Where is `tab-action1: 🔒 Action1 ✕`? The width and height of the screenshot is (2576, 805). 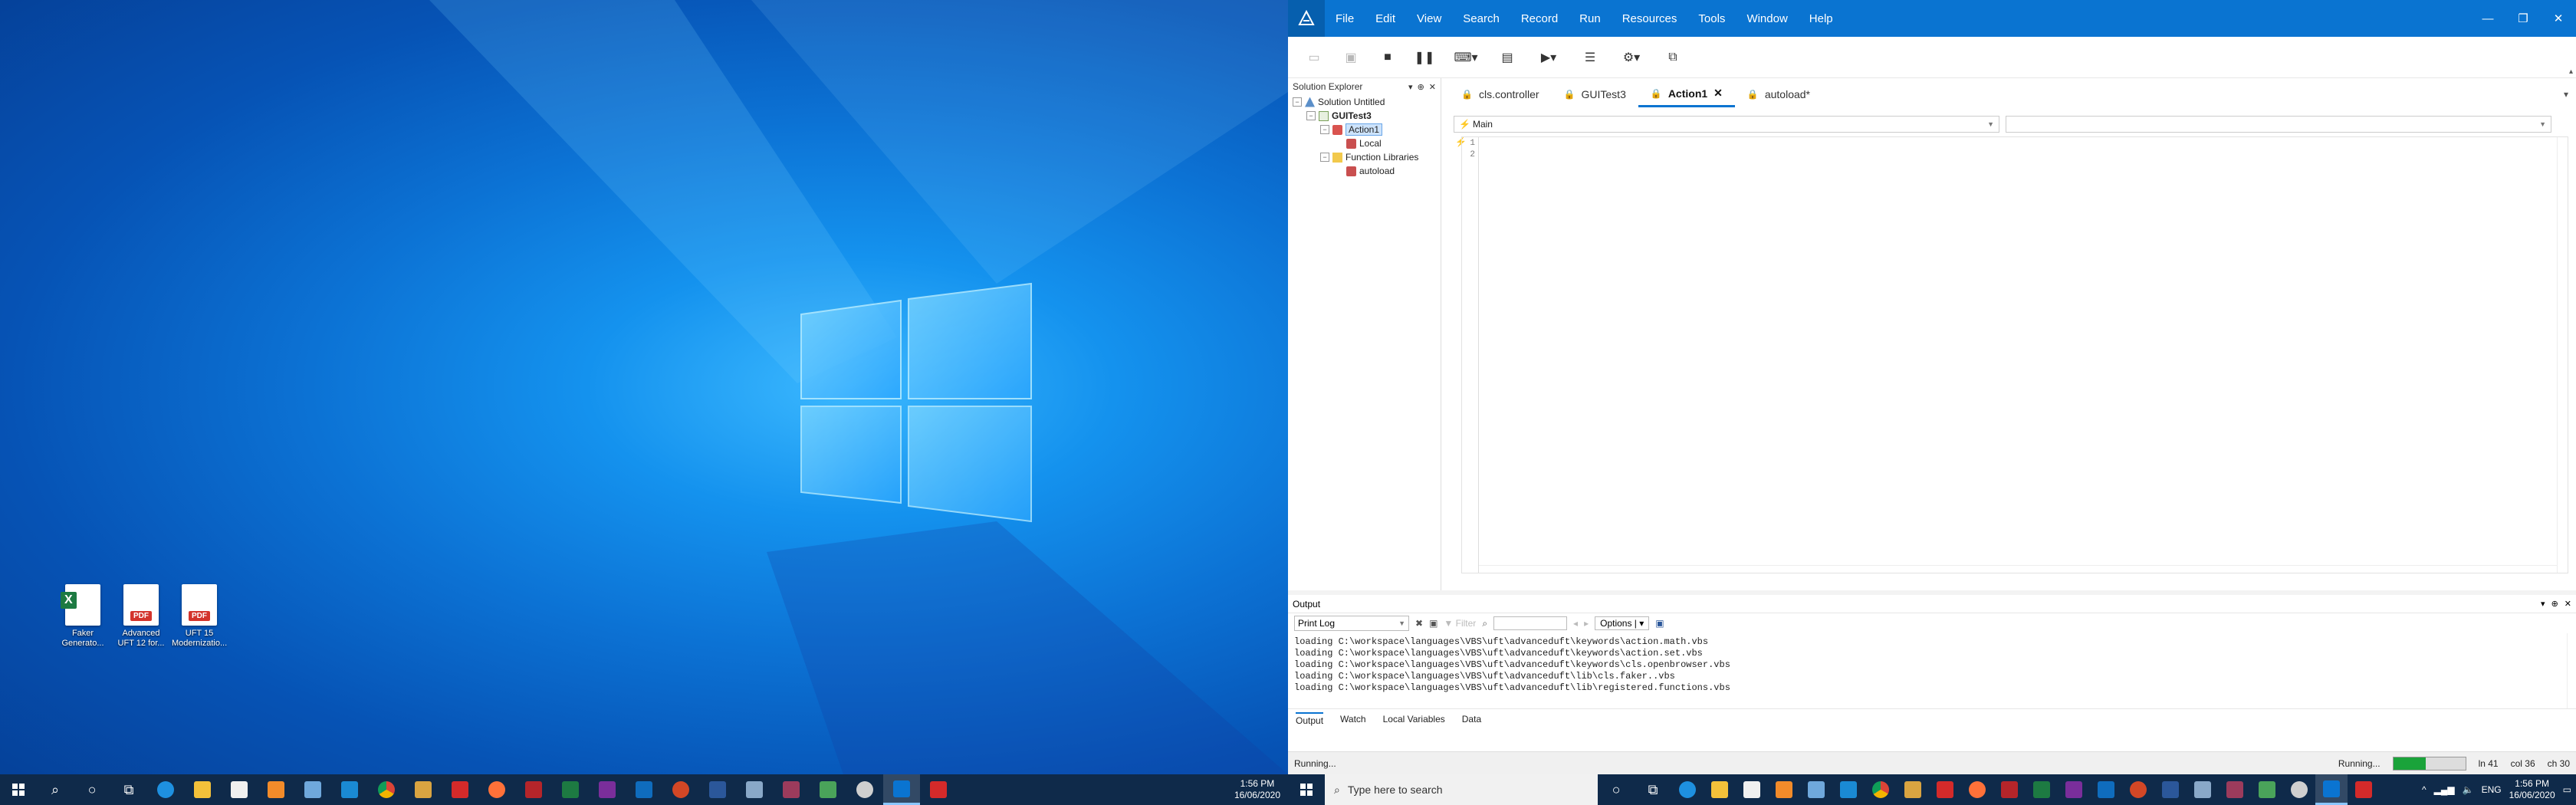 tab-action1: 🔒 Action1 ✕ is located at coordinates (1686, 94).